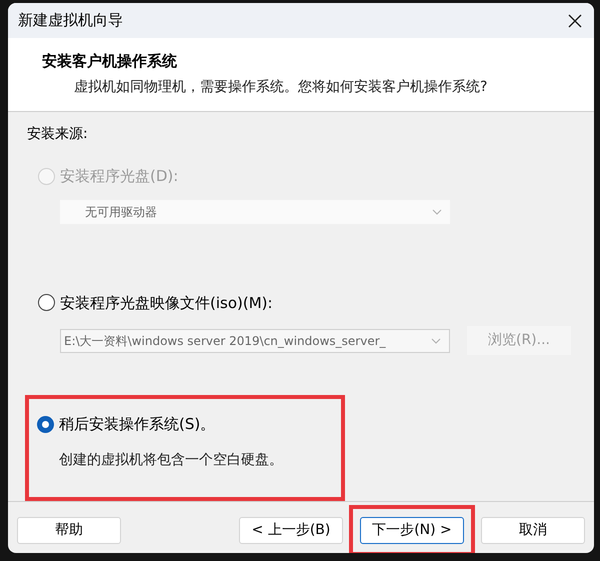  What do you see at coordinates (119, 176) in the screenshot?
I see `option-label: 安装程序光盘(D):` at bounding box center [119, 176].